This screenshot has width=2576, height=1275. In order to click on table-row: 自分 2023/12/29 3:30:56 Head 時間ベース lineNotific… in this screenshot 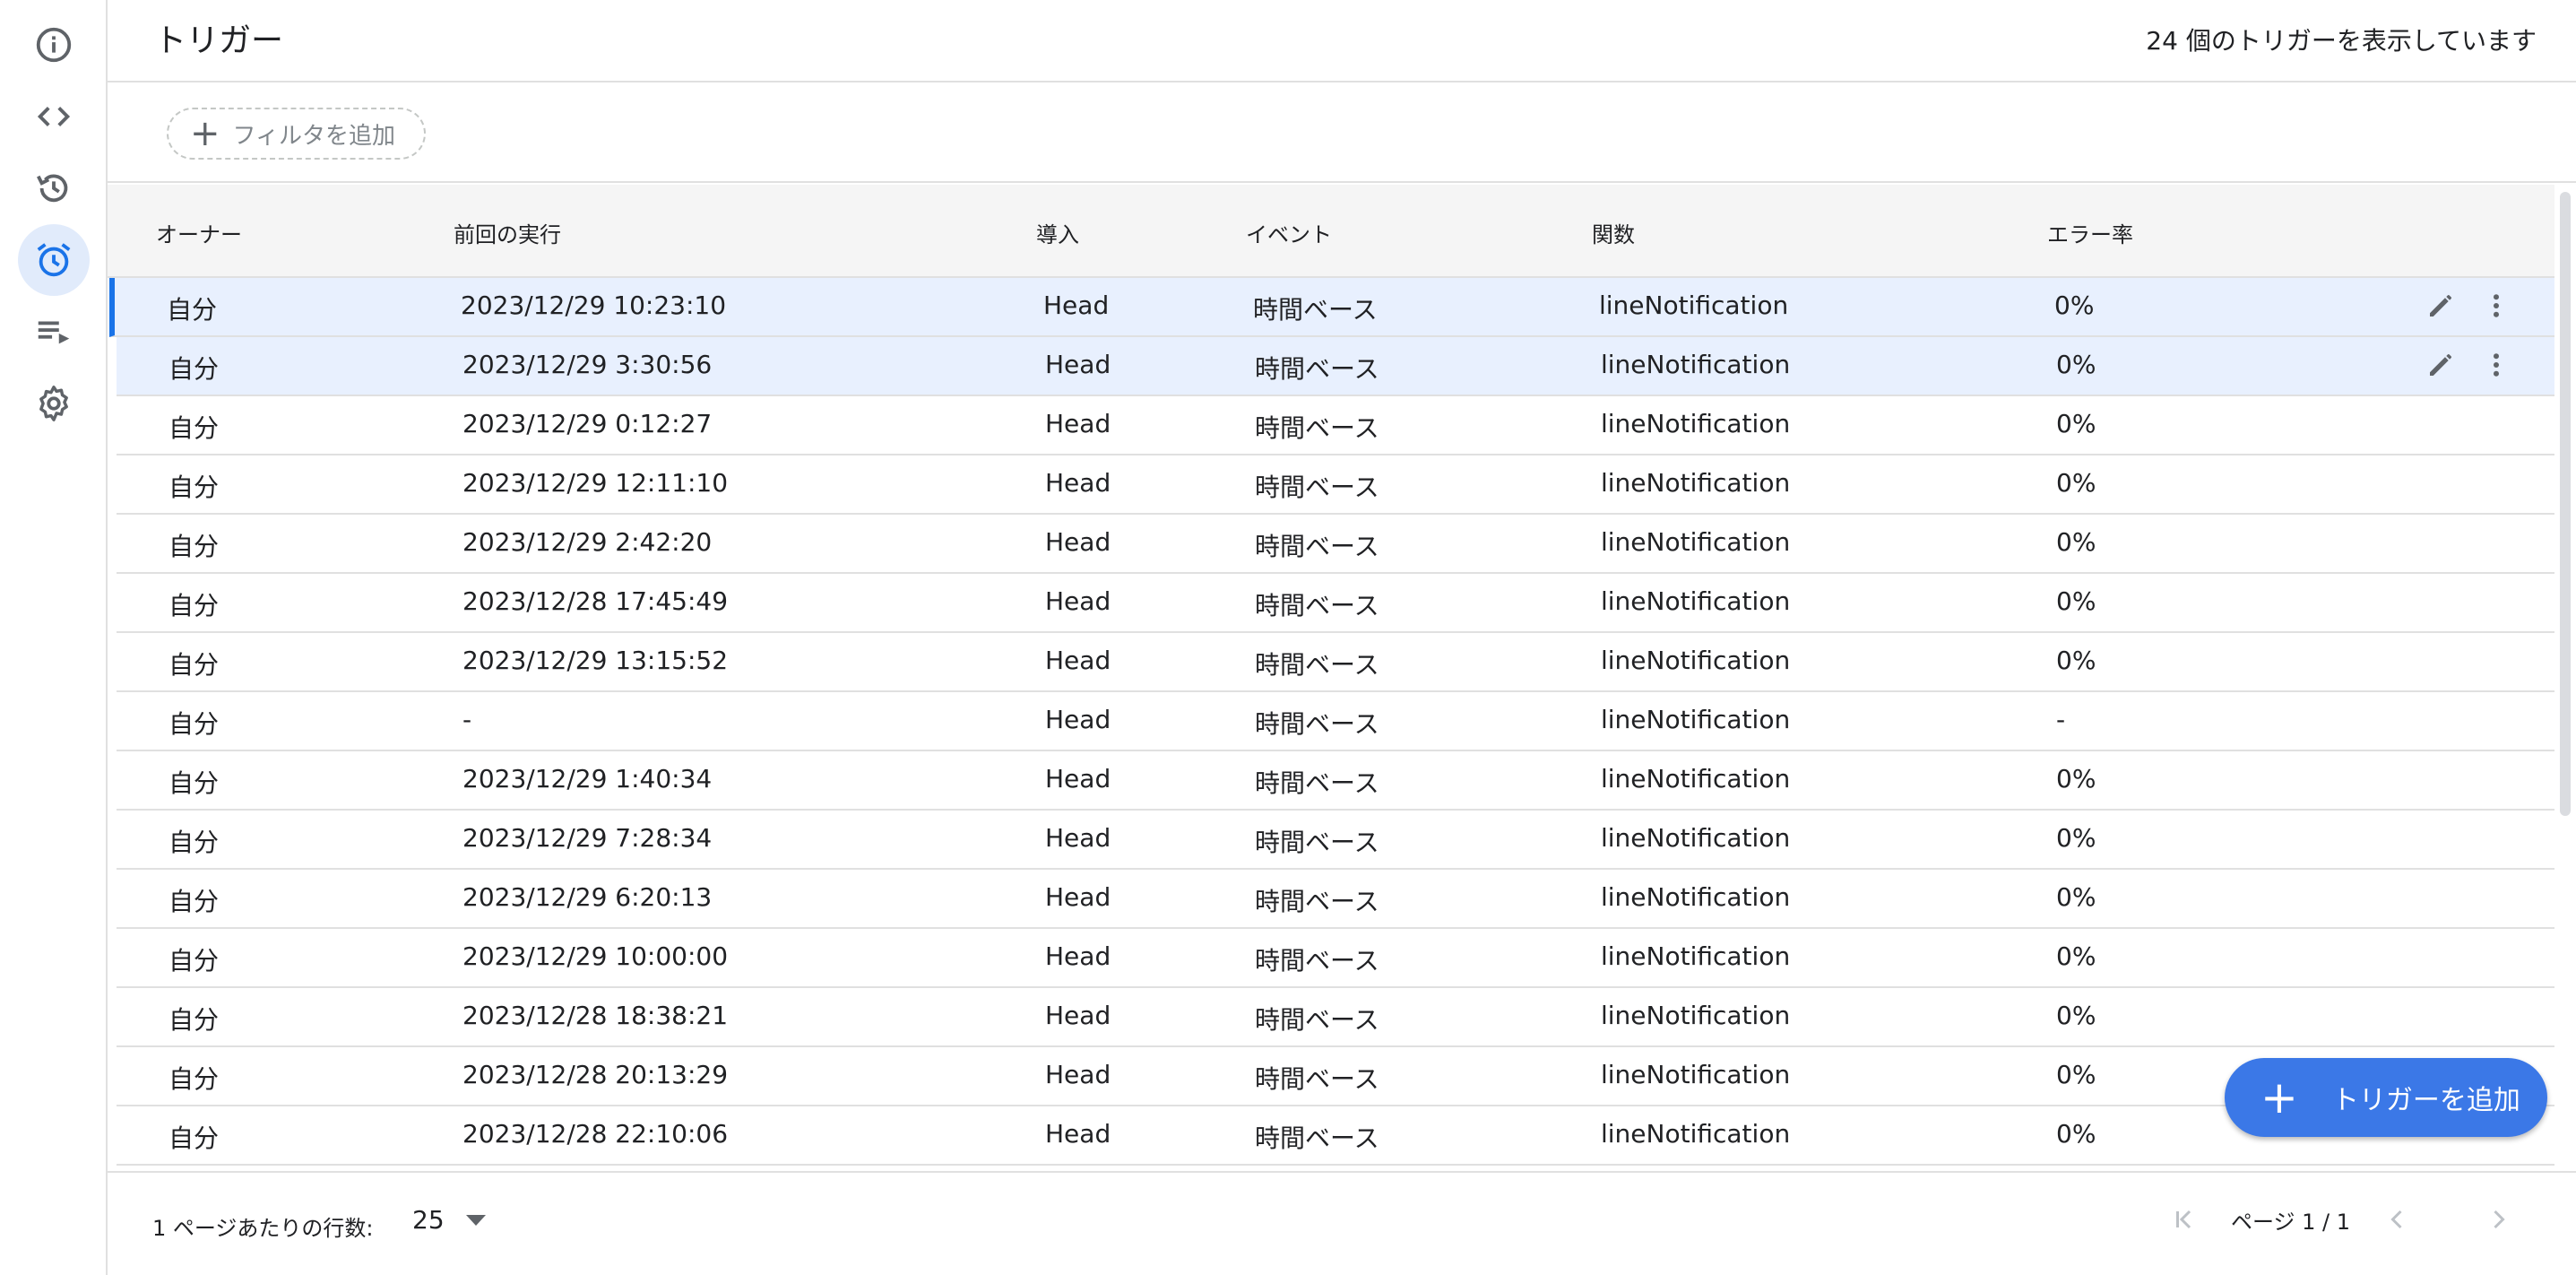, I will do `click(1335, 366)`.